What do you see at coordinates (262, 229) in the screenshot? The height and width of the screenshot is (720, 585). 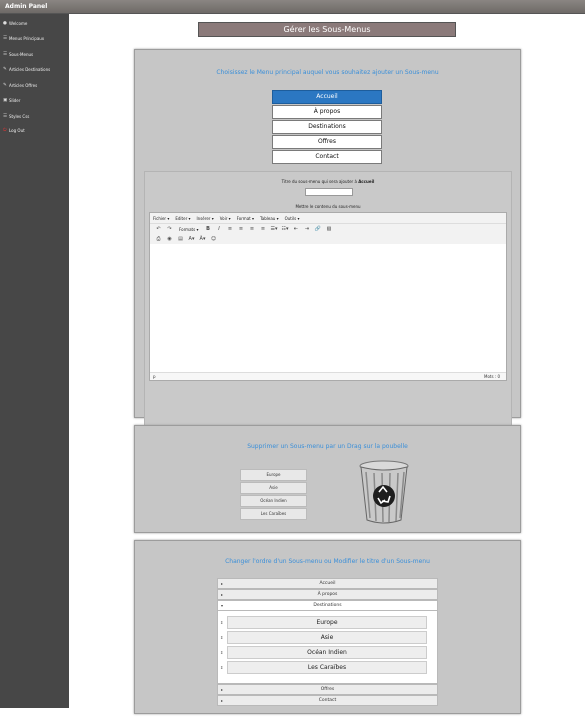 I see `align-justify-icon: ≡` at bounding box center [262, 229].